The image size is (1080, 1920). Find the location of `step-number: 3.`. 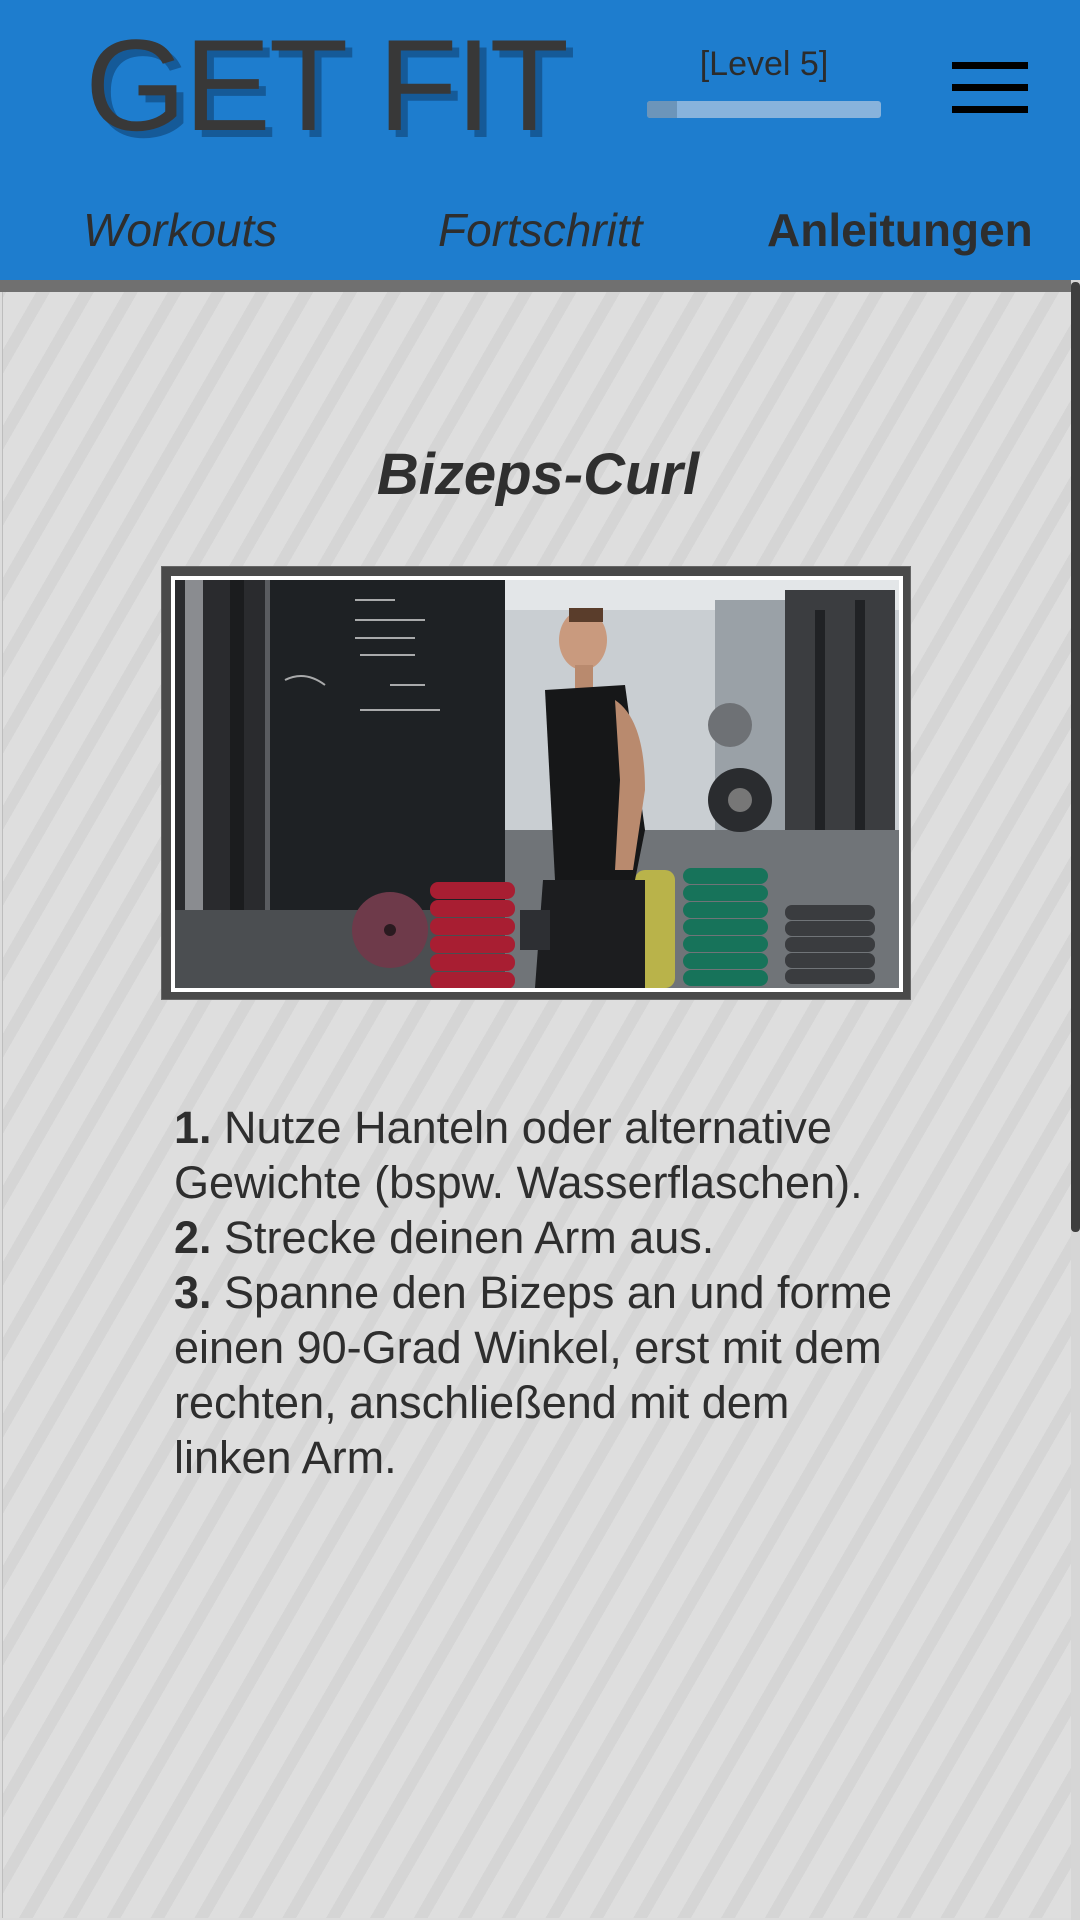

step-number: 3. is located at coordinates (193, 1292).